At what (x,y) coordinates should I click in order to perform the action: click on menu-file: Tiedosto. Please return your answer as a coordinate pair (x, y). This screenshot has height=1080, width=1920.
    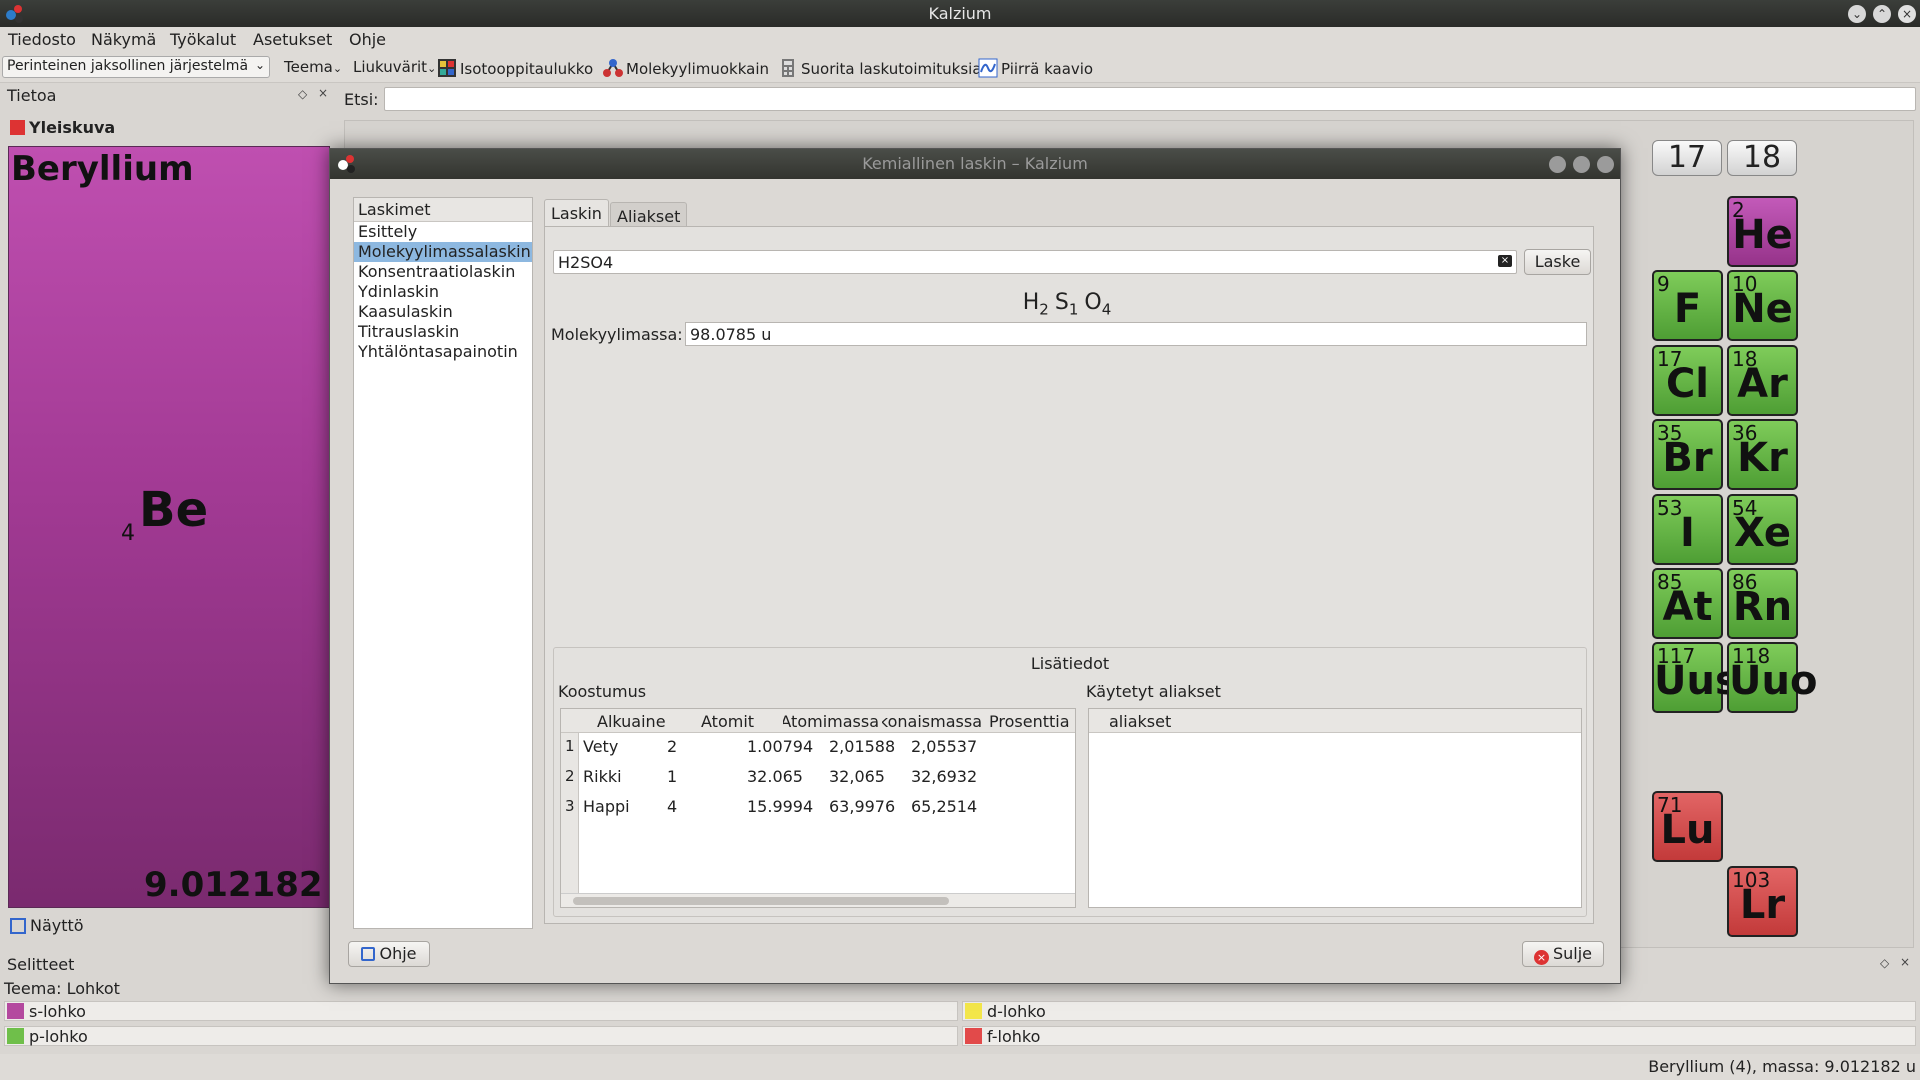
    Looking at the image, I should click on (42, 39).